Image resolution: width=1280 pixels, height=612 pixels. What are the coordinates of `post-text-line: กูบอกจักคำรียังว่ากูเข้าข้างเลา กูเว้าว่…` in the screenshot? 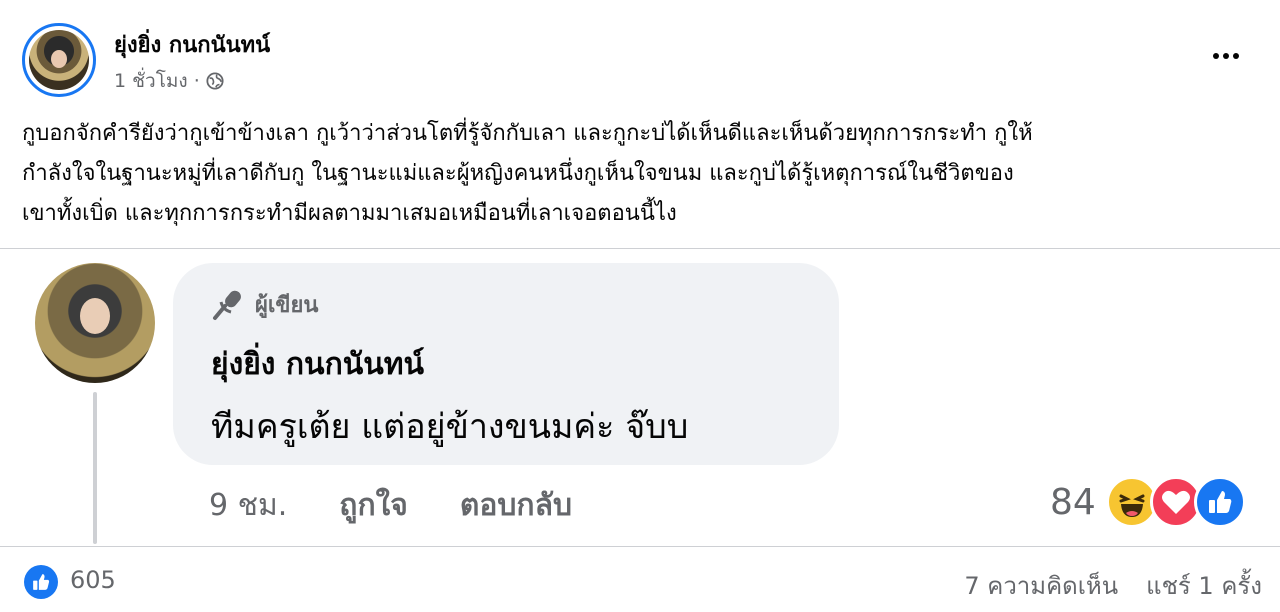 It's located at (527, 133).